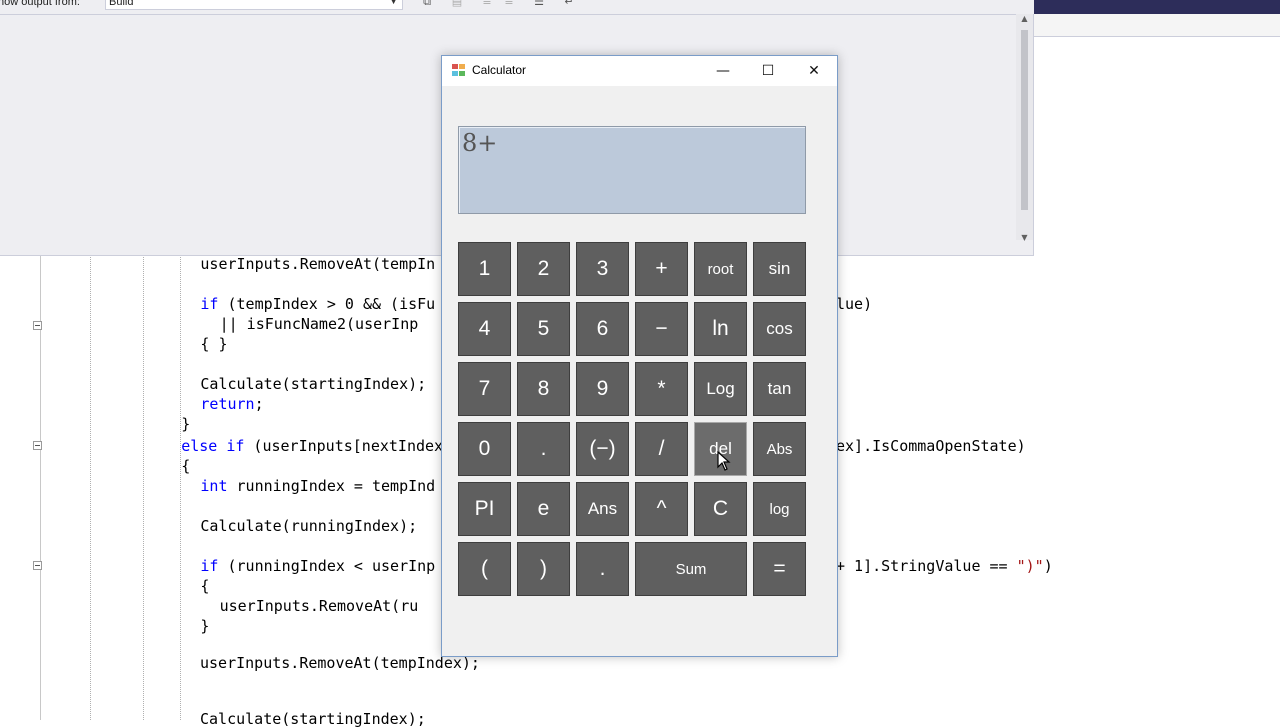  What do you see at coordinates (779, 509) in the screenshot?
I see `key-log-button: log` at bounding box center [779, 509].